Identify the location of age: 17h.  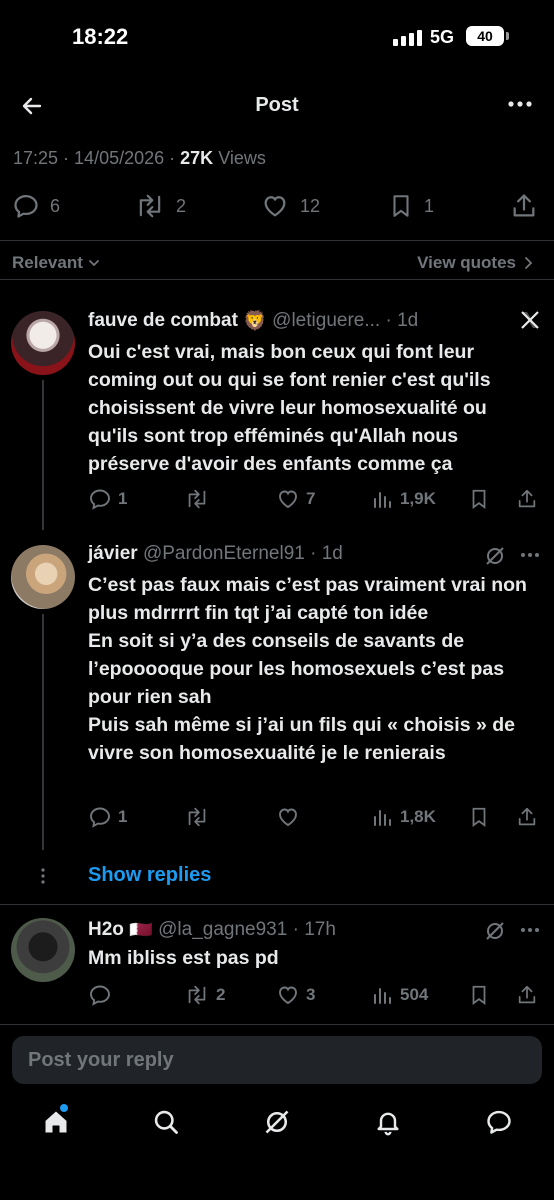
(320, 929).